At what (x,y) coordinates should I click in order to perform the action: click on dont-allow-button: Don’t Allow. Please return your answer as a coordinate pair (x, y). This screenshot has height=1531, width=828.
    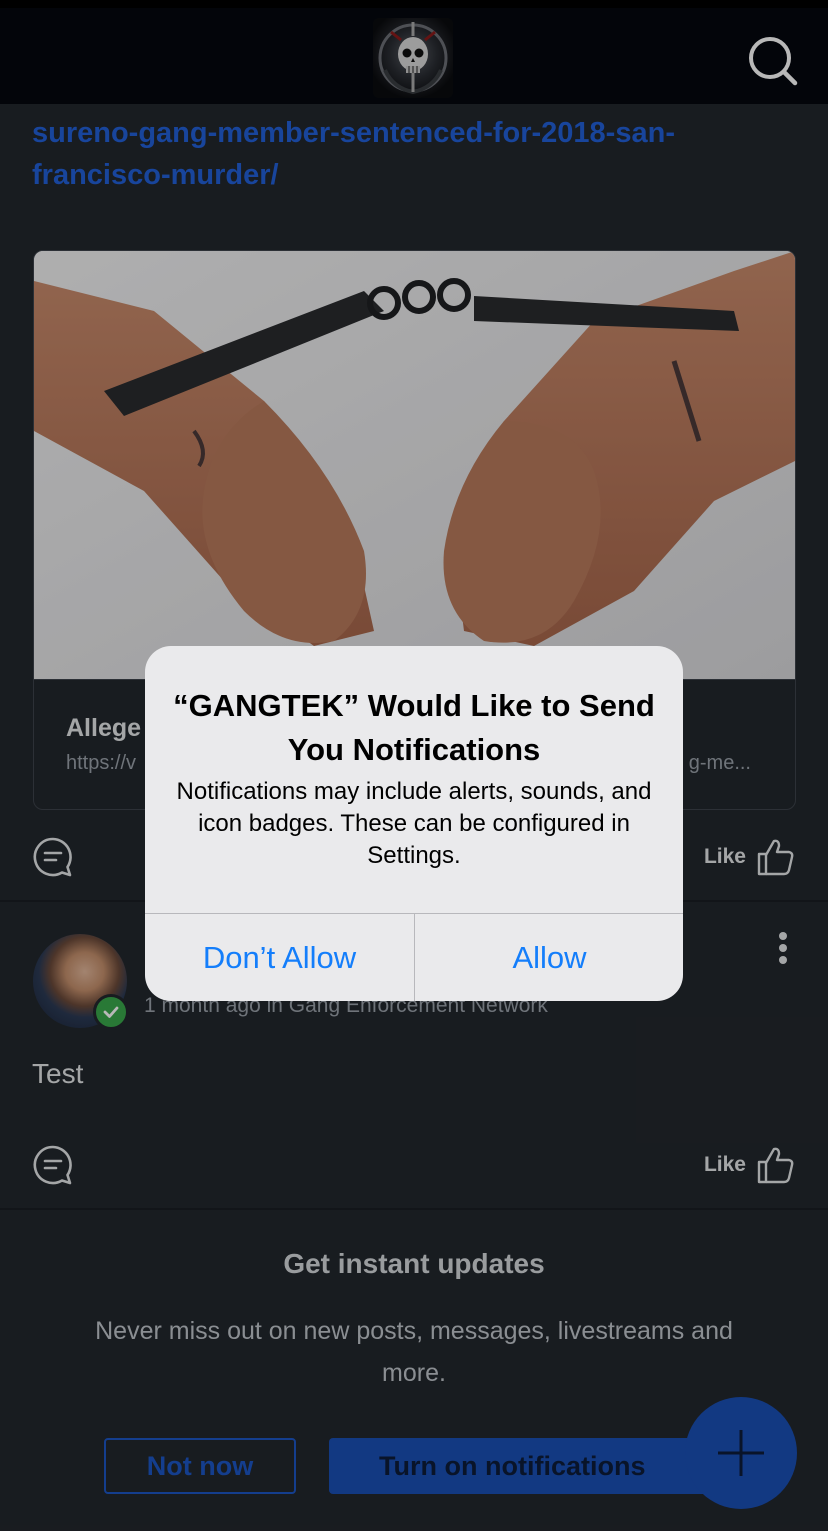
    Looking at the image, I should click on (279, 957).